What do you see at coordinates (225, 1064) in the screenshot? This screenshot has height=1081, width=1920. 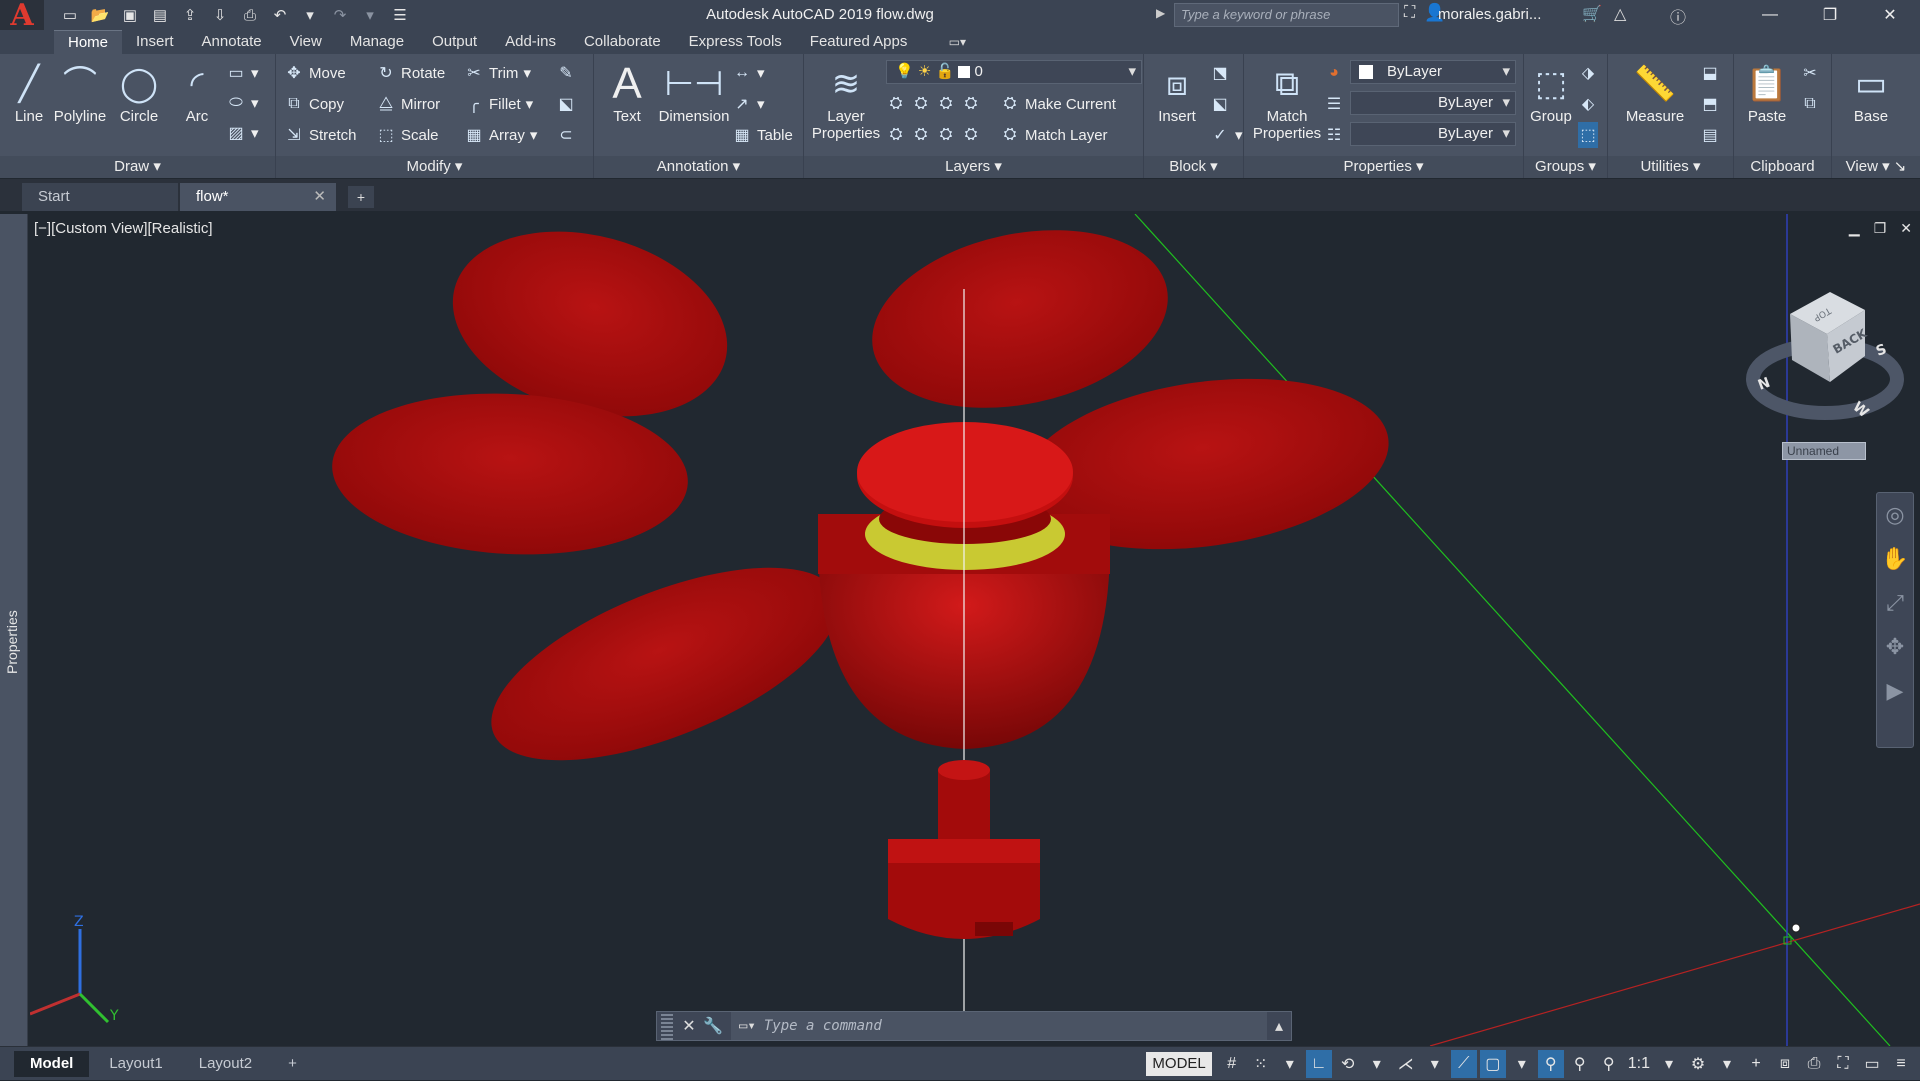 I see `tab-layout2: Layout2` at bounding box center [225, 1064].